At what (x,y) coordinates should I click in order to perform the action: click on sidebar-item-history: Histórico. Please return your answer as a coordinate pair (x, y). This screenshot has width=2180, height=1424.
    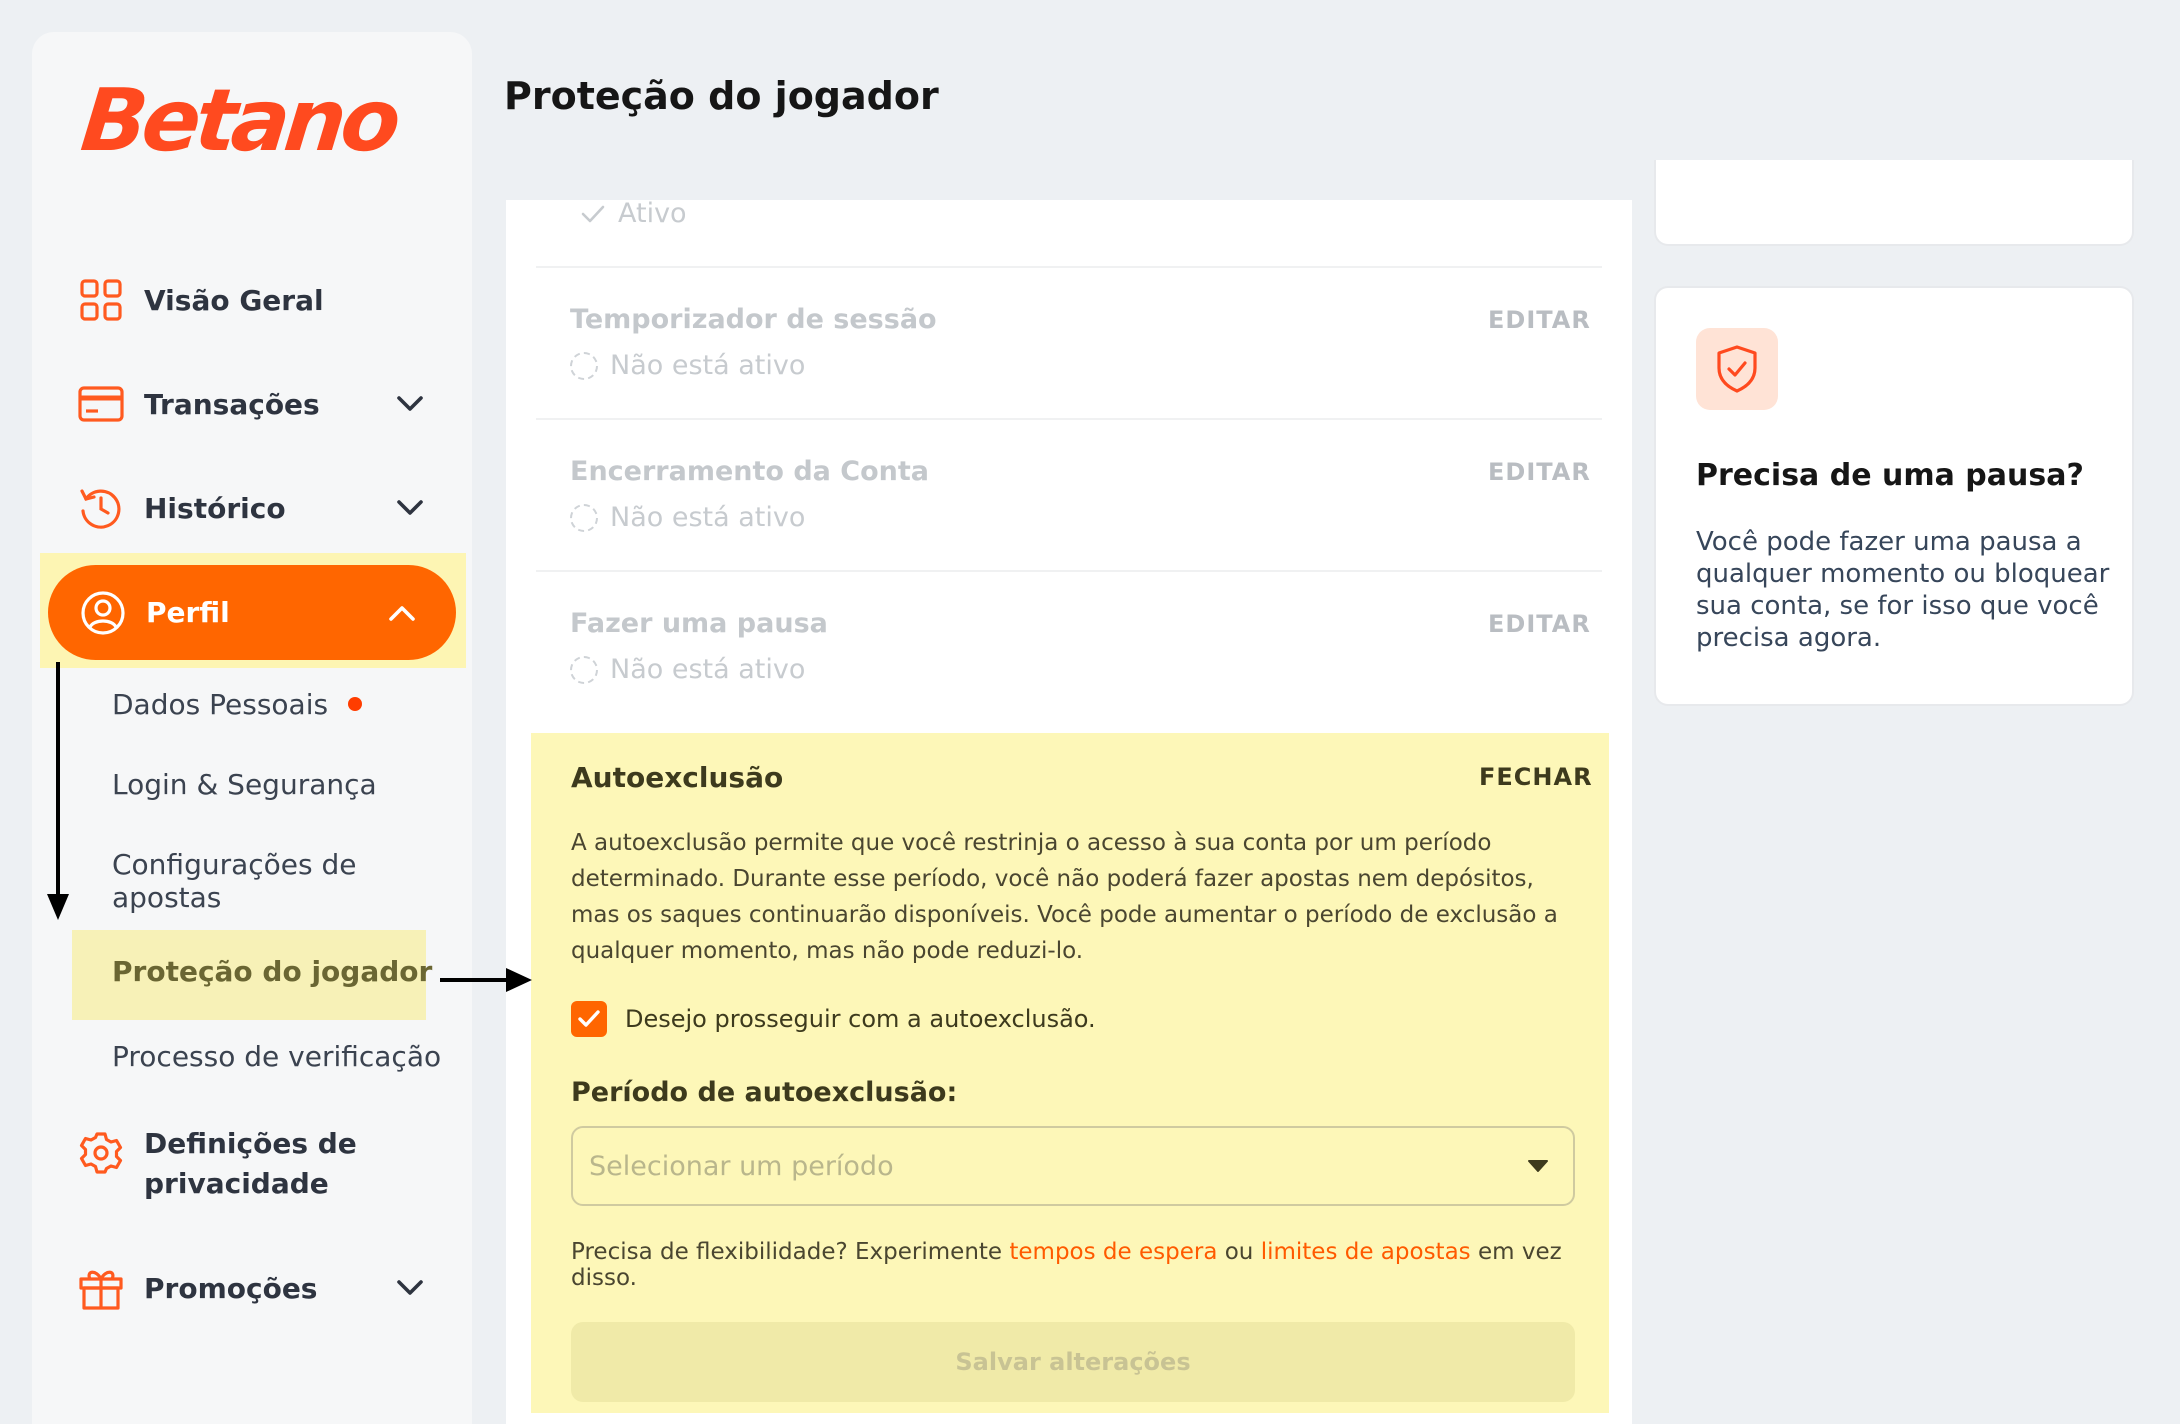
    Looking at the image, I should click on (240, 508).